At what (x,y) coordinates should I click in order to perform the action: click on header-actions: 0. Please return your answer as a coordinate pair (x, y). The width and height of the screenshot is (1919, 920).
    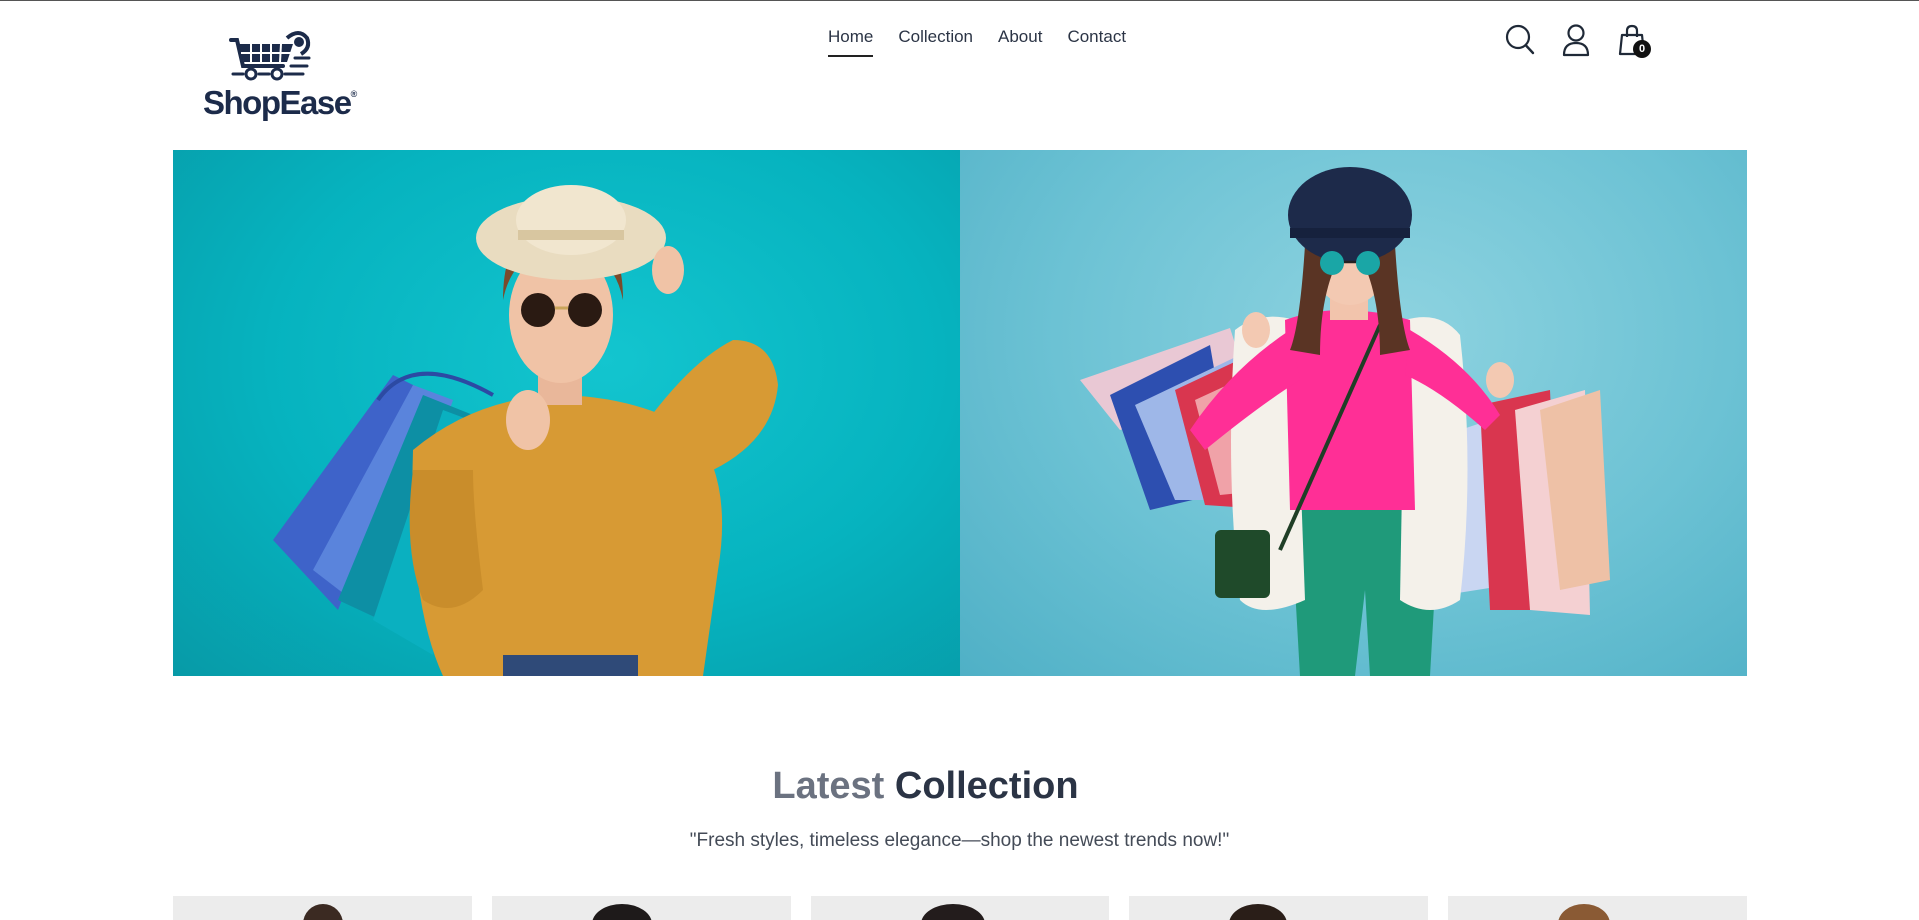
    Looking at the image, I should click on (1577, 40).